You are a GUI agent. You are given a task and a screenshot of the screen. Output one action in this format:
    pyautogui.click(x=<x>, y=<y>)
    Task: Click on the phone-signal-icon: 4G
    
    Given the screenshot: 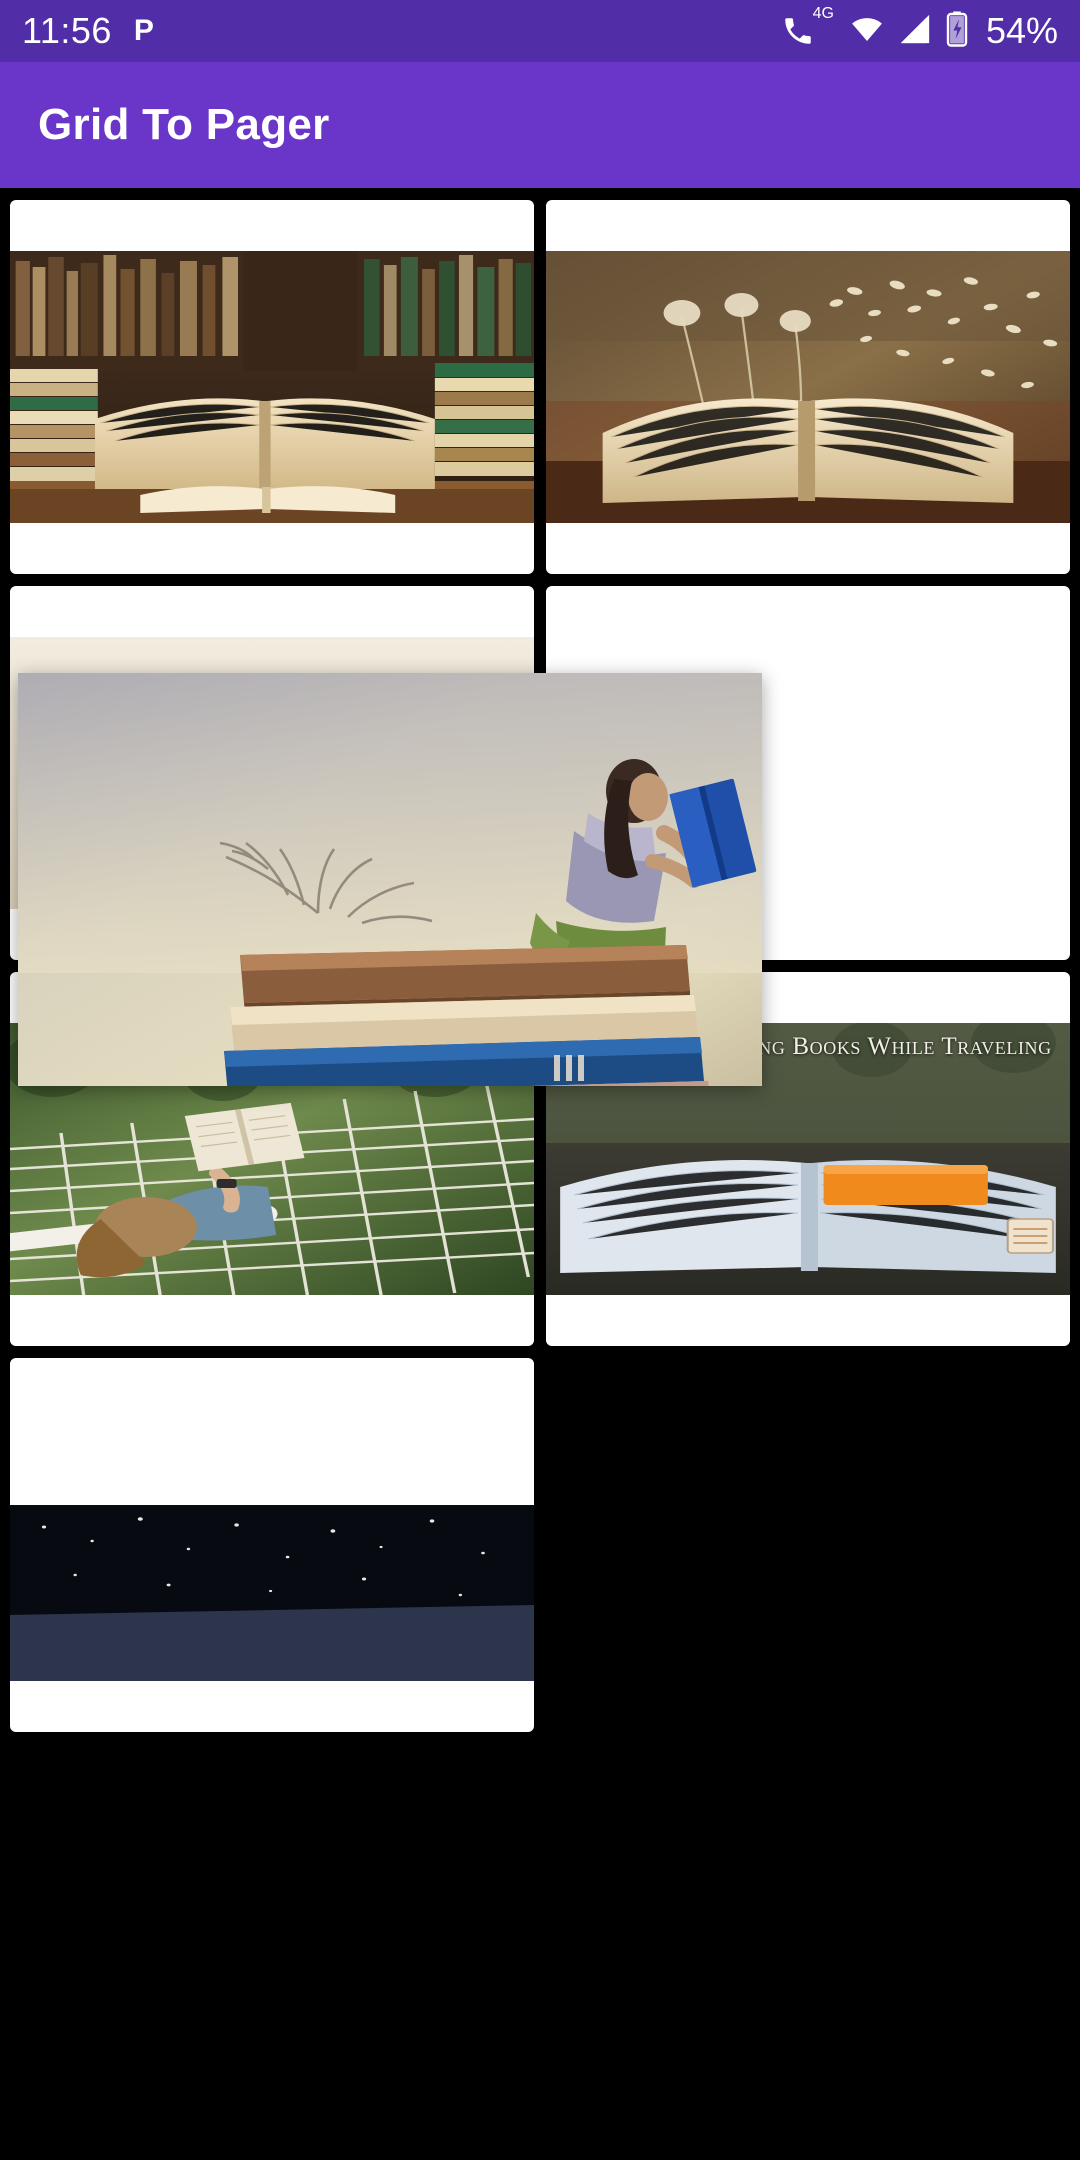 What is the action you would take?
    pyautogui.click(x=808, y=26)
    